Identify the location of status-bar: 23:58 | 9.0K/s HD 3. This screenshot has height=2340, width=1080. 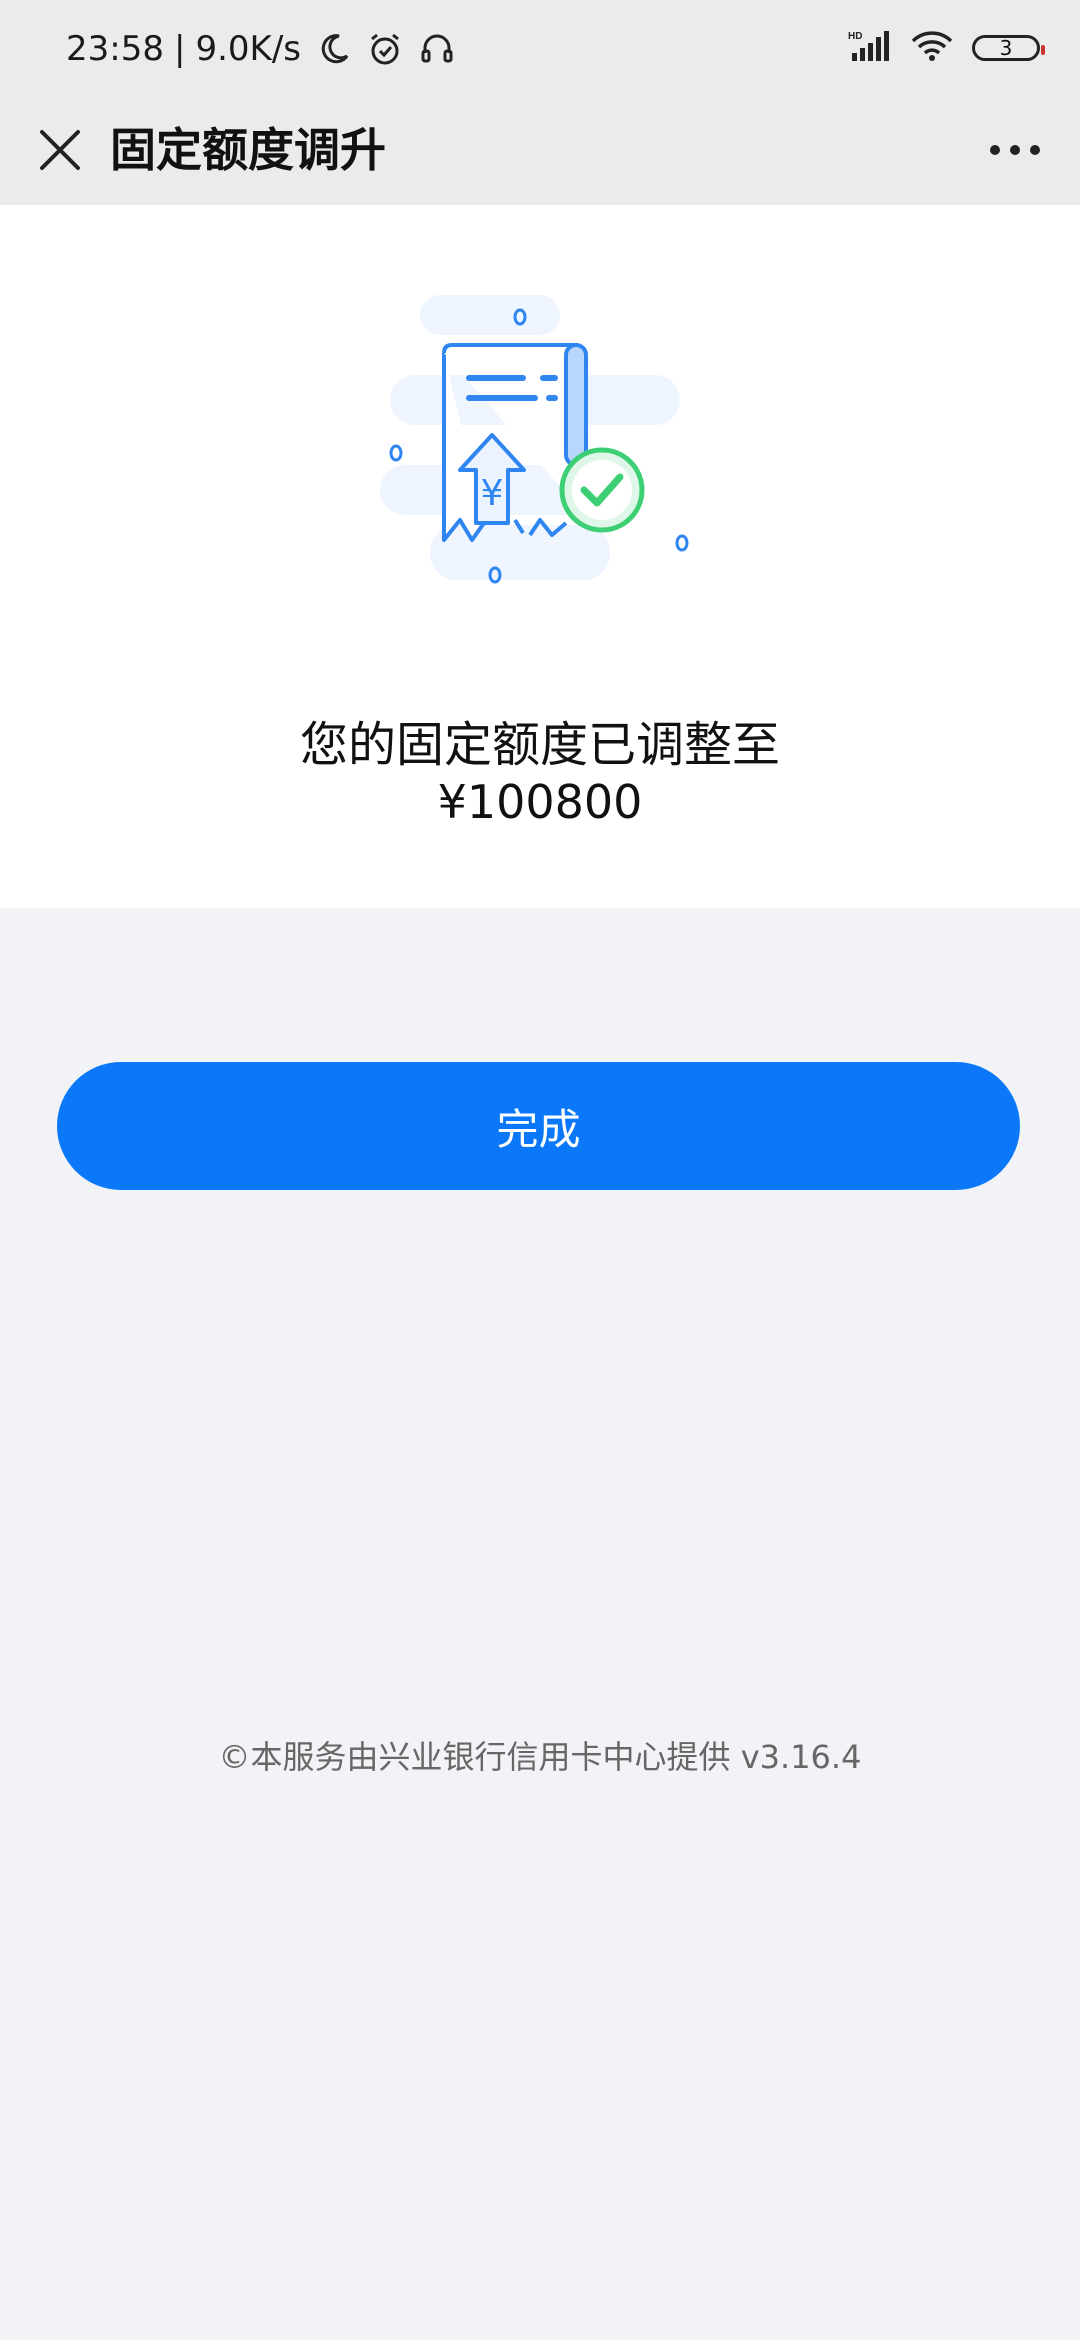
(540, 47).